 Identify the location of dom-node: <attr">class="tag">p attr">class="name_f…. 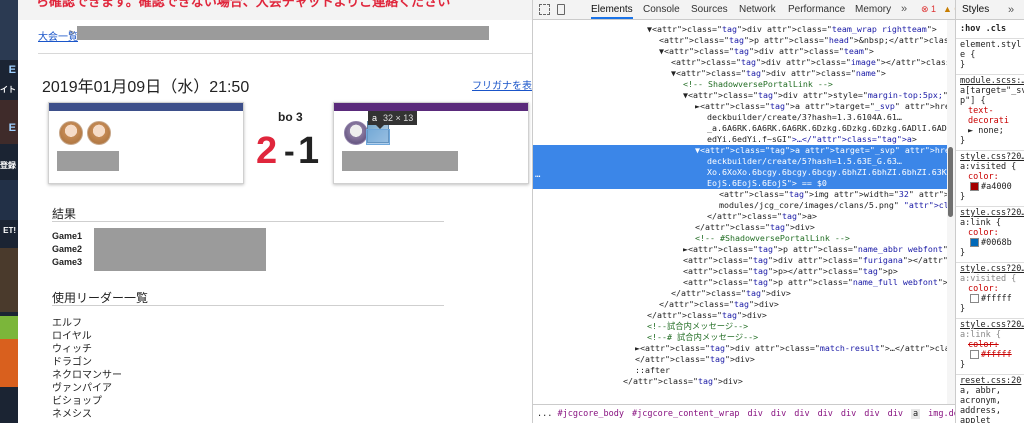
(740, 282).